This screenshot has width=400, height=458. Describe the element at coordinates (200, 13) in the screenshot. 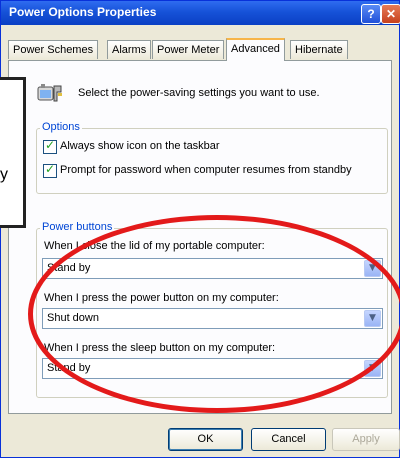

I see `title-bar: Power Options Properties ? ✕` at that location.